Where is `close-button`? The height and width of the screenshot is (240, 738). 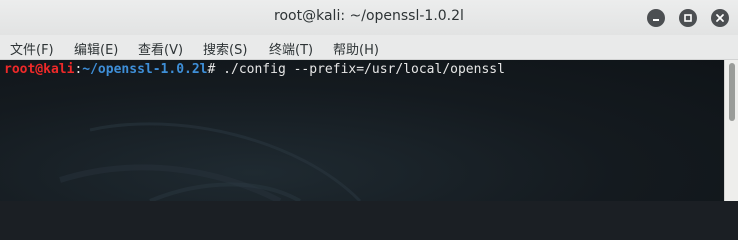 close-button is located at coordinates (720, 18).